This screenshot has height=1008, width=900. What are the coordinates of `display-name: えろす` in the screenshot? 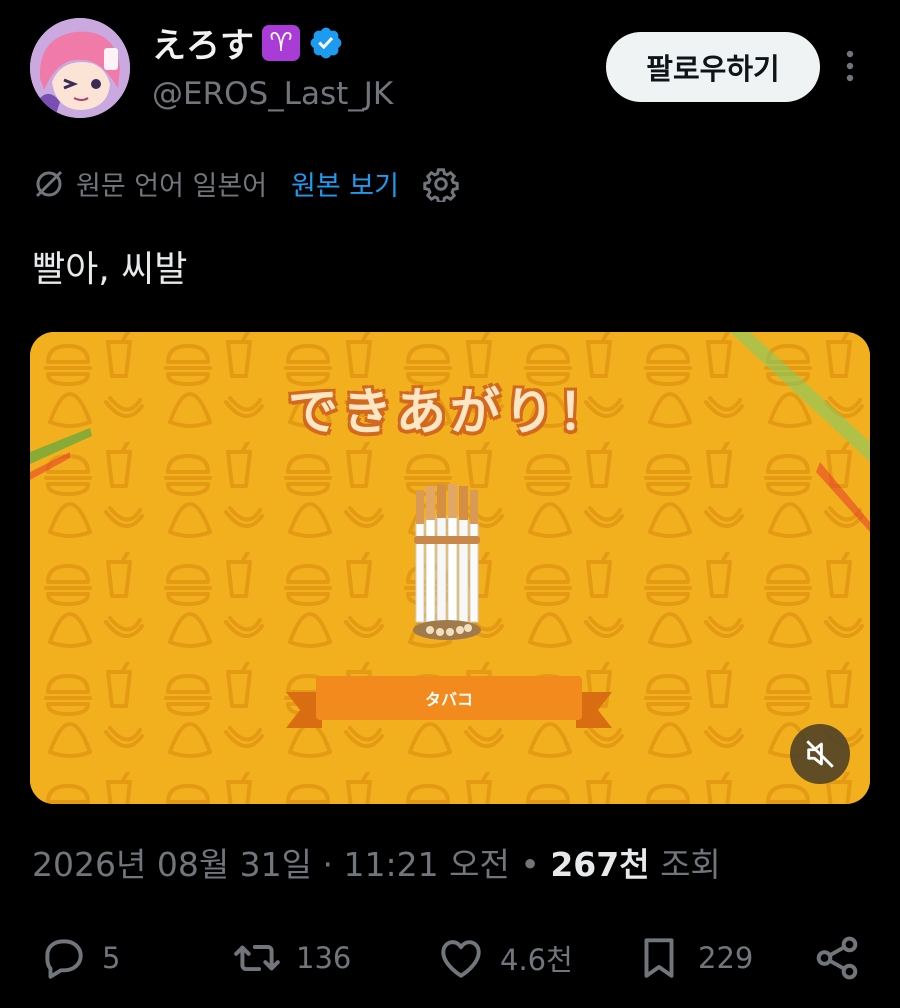 It's located at (203, 42).